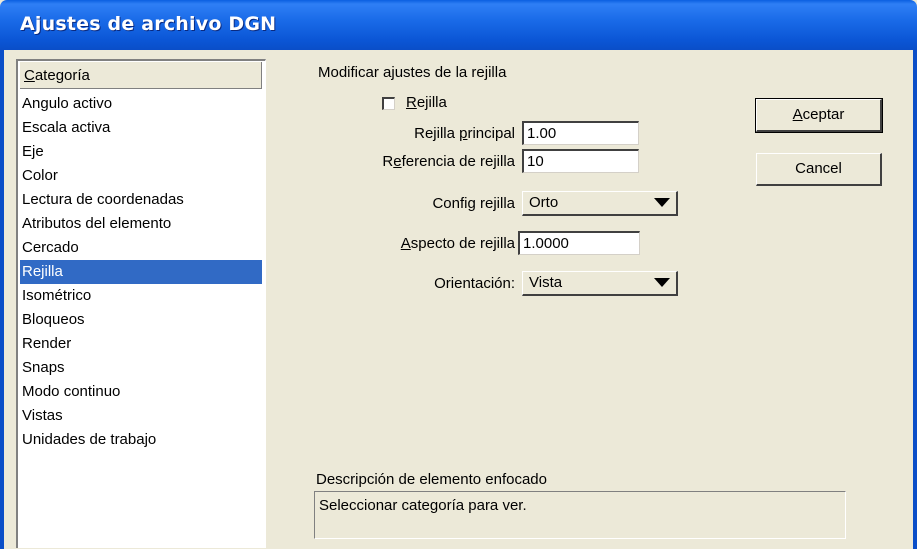 The height and width of the screenshot is (549, 917). What do you see at coordinates (141, 440) in the screenshot?
I see `category-item-unidades-trabajo: Unidades de trabajo` at bounding box center [141, 440].